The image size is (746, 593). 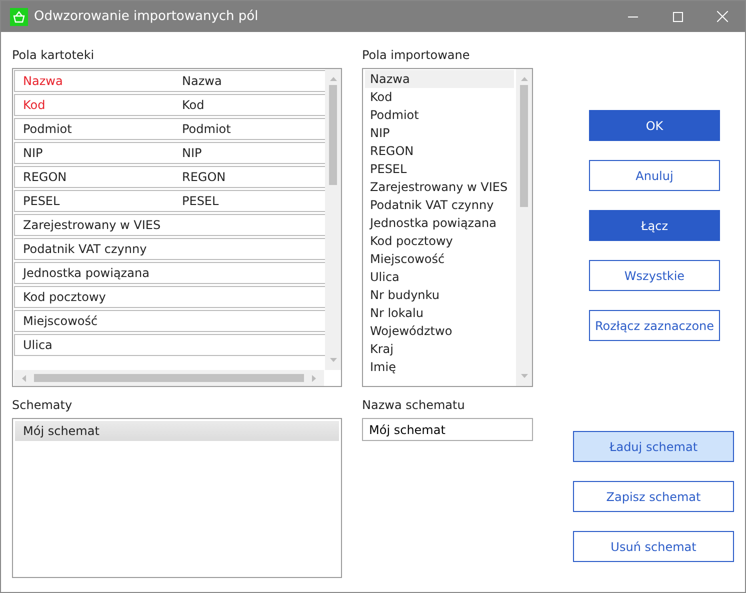 I want to click on mapped-field: Kod, so click(x=193, y=105).